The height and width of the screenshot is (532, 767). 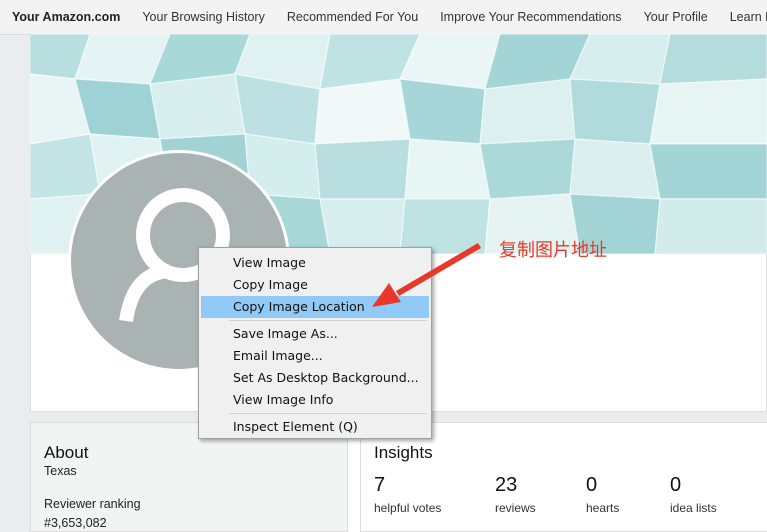 What do you see at coordinates (380, 485) in the screenshot?
I see `stat-value: 7` at bounding box center [380, 485].